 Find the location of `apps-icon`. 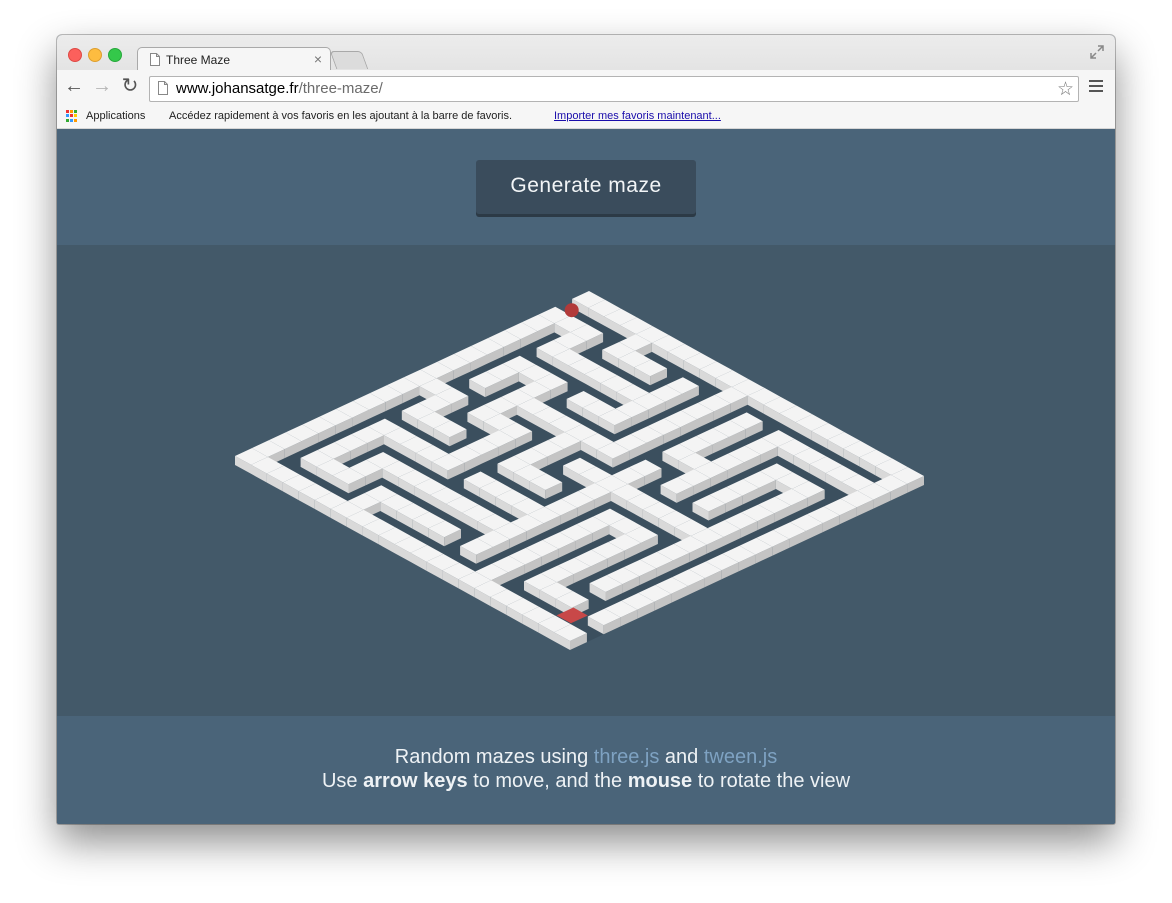

apps-icon is located at coordinates (72, 116).